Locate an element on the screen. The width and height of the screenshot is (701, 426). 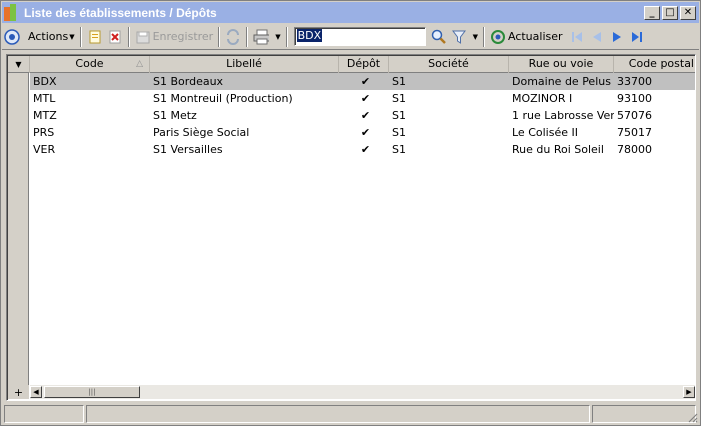
column-header-depot-label: Dépôt is located at coordinates (363, 63).